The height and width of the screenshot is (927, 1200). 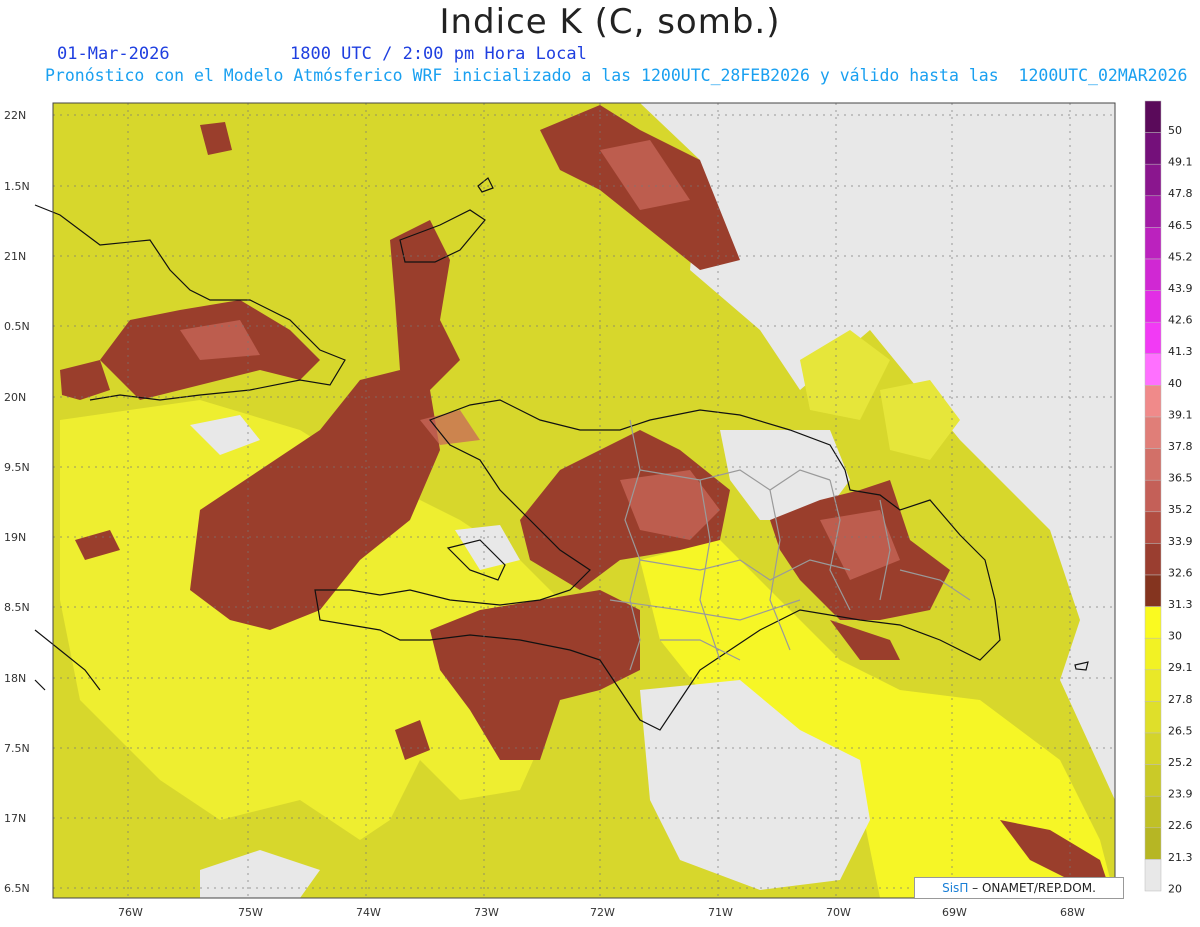 I want to click on lon-label: 74W, so click(x=368, y=912).